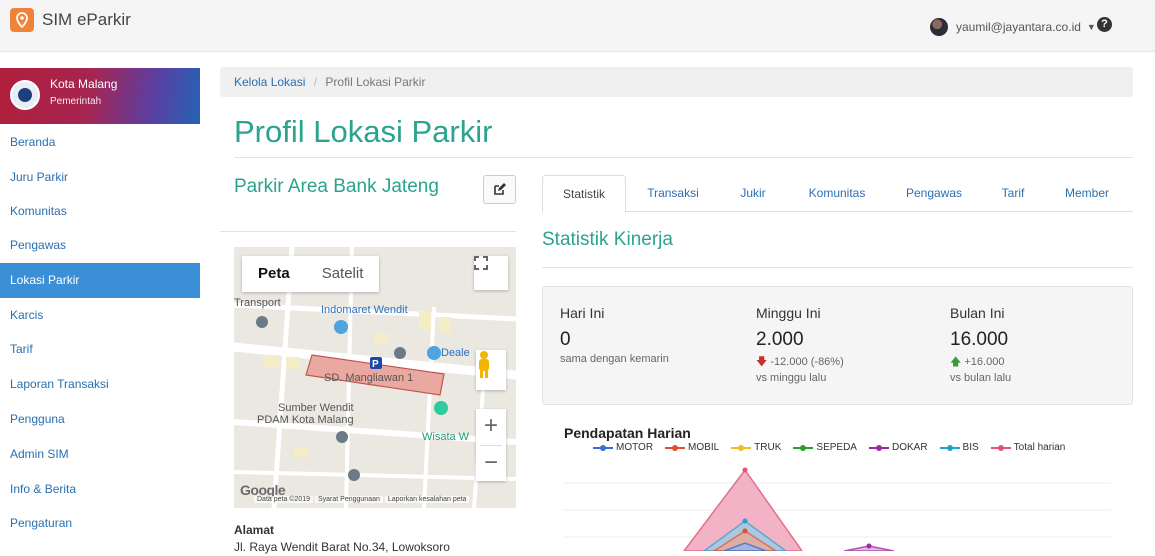  What do you see at coordinates (837, 509) in the screenshot?
I see `chart-svg` at bounding box center [837, 509].